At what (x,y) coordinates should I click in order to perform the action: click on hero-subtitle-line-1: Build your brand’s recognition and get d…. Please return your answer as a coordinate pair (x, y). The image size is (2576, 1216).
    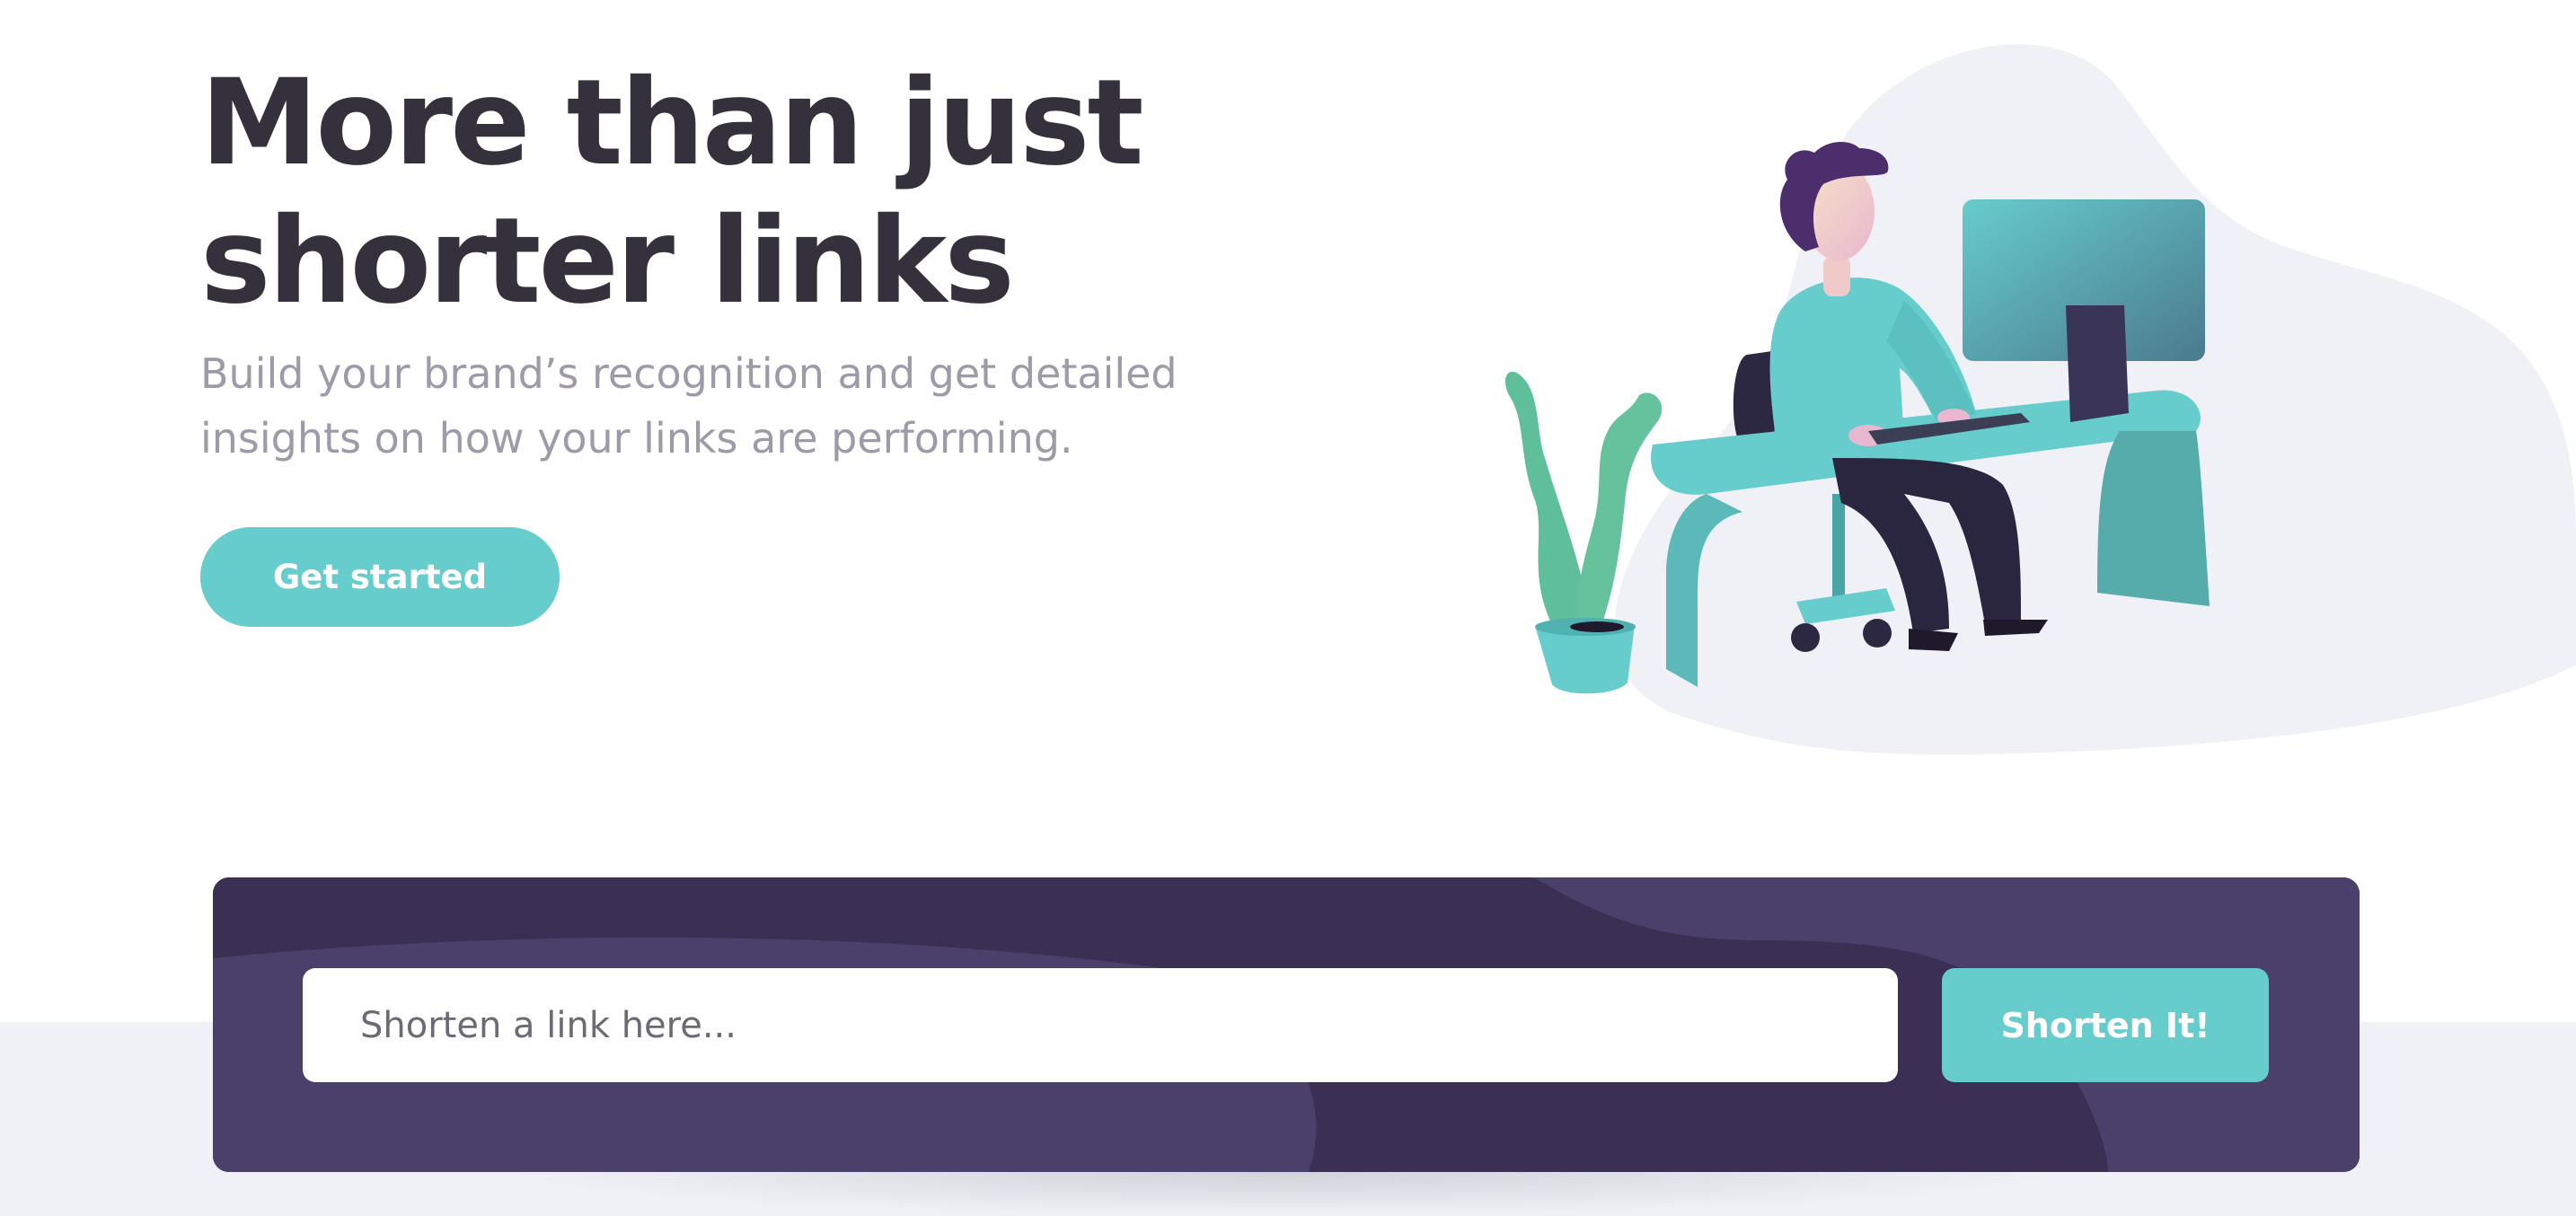
    Looking at the image, I should click on (689, 373).